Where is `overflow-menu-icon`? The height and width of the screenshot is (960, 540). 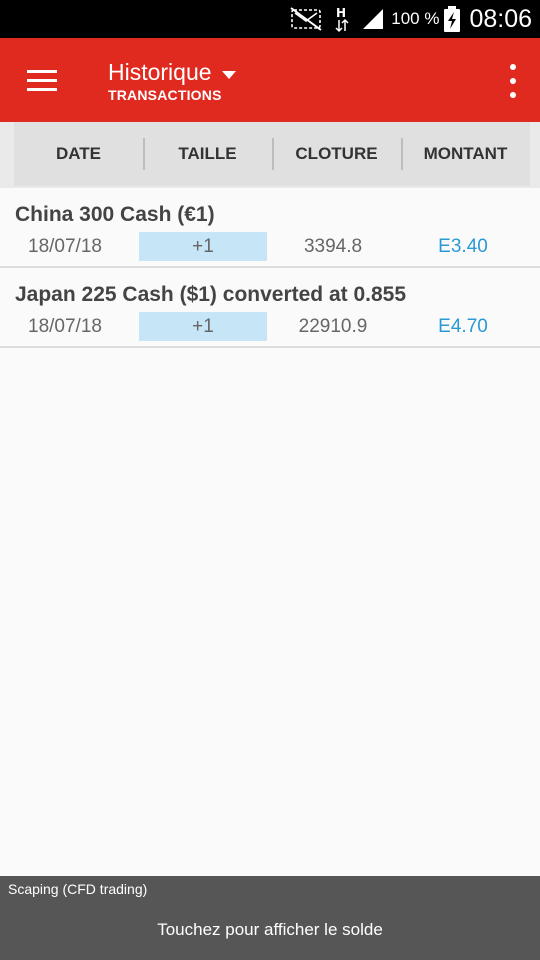 overflow-menu-icon is located at coordinates (513, 81).